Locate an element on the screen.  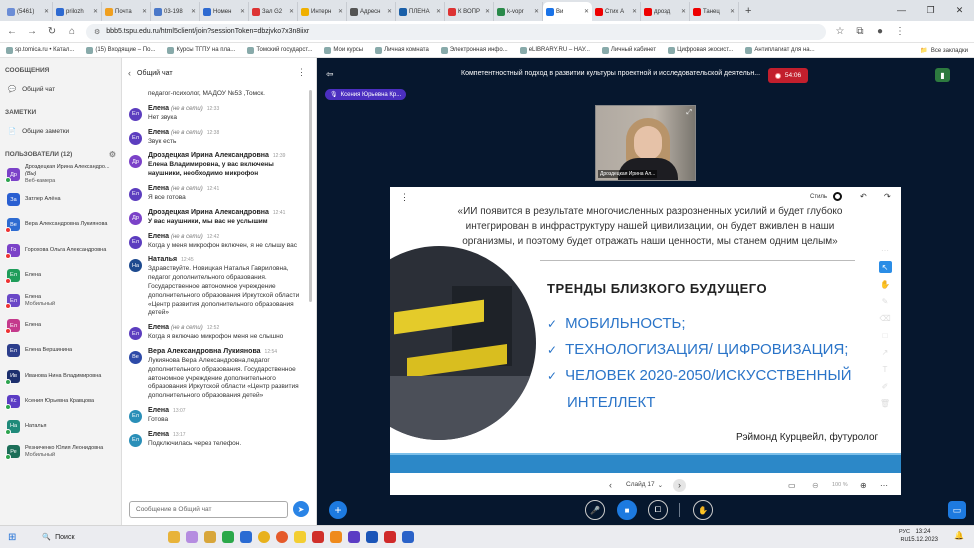
connection-status-icon: ▮ is located at coordinates (942, 75).